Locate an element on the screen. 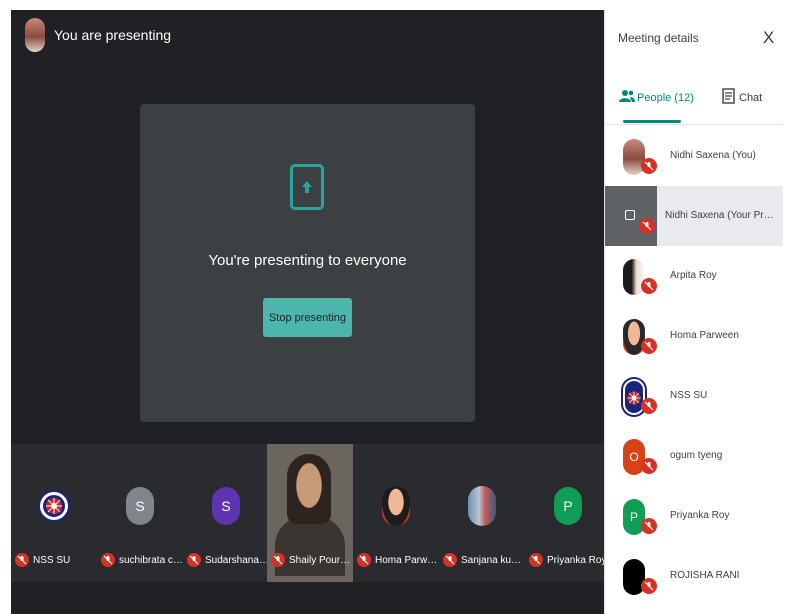  list-item: Homa Parween is located at coordinates (694, 336).